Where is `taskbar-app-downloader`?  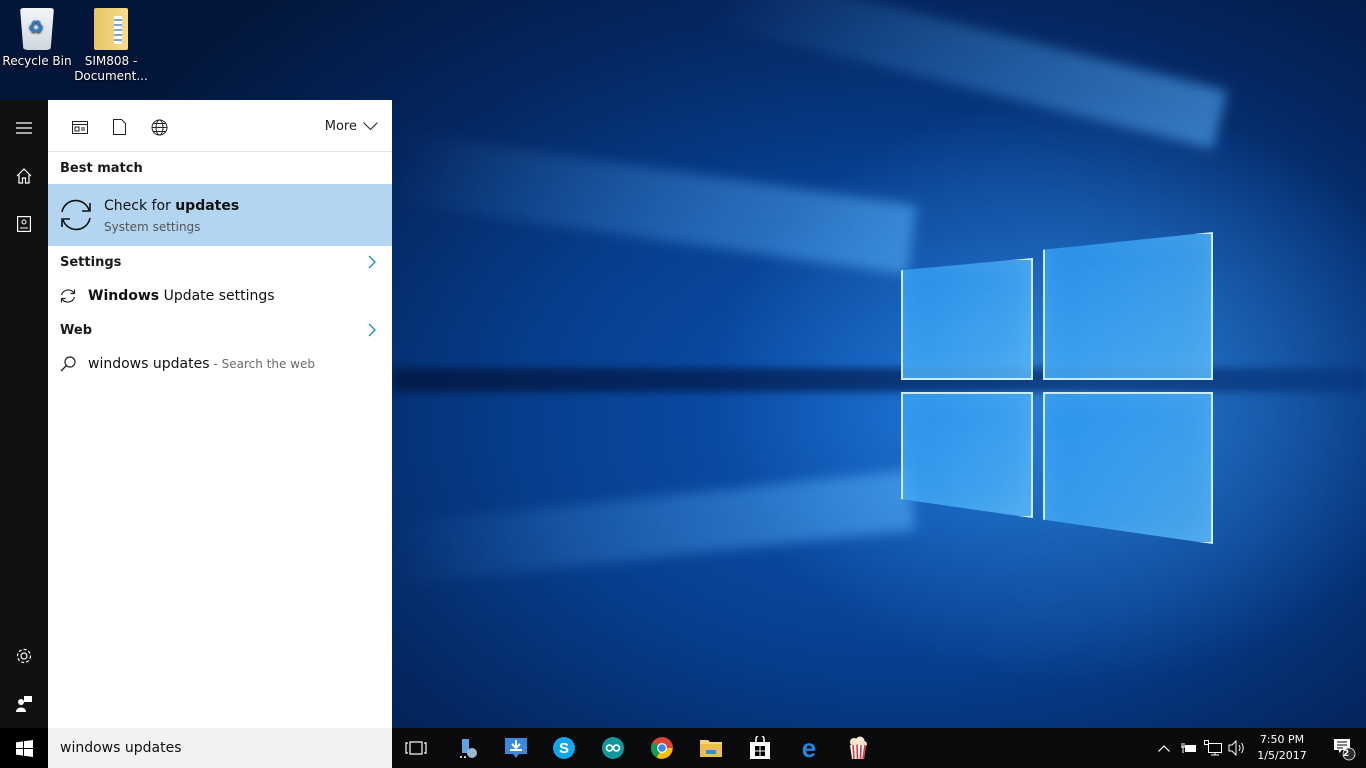
taskbar-app-downloader is located at coordinates (516, 748).